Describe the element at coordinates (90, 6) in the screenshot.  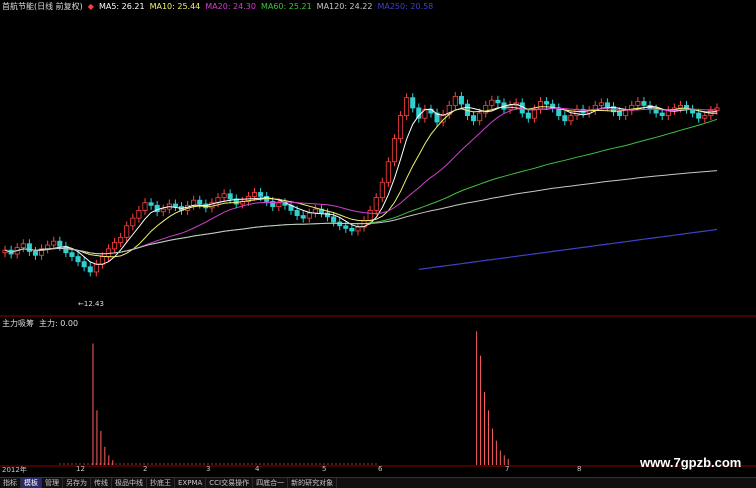
I see `legend-marker-icon: ◆` at that location.